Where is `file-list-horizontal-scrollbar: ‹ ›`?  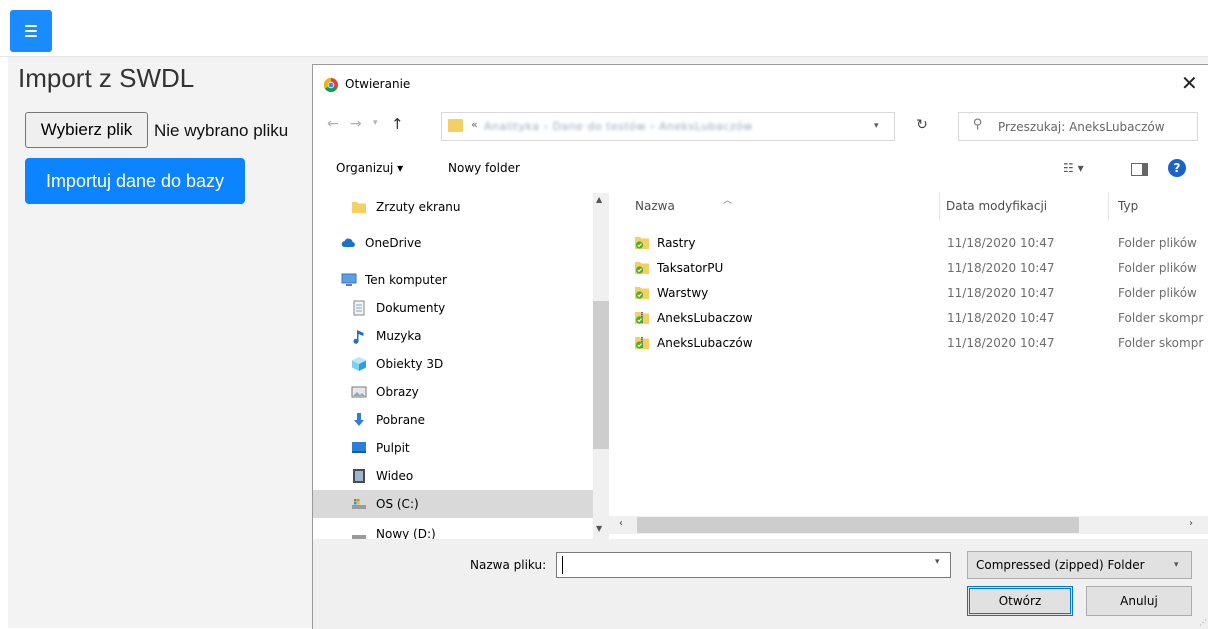 file-list-horizontal-scrollbar: ‹ › is located at coordinates (908, 525).